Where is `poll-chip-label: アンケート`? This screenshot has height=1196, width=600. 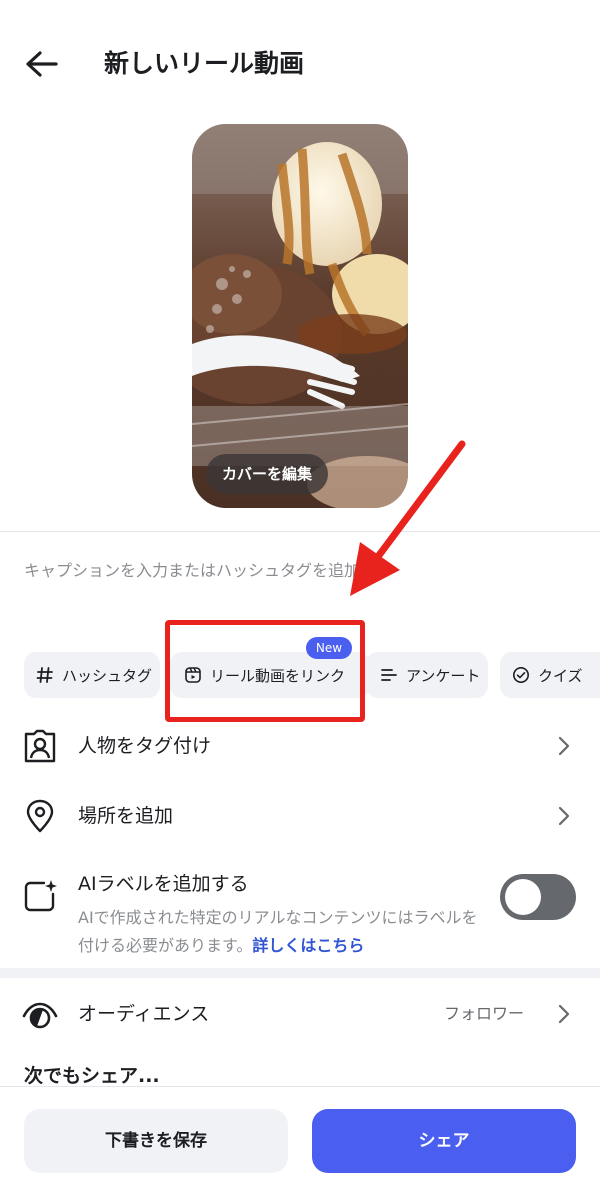
poll-chip-label: アンケート is located at coordinates (443, 675).